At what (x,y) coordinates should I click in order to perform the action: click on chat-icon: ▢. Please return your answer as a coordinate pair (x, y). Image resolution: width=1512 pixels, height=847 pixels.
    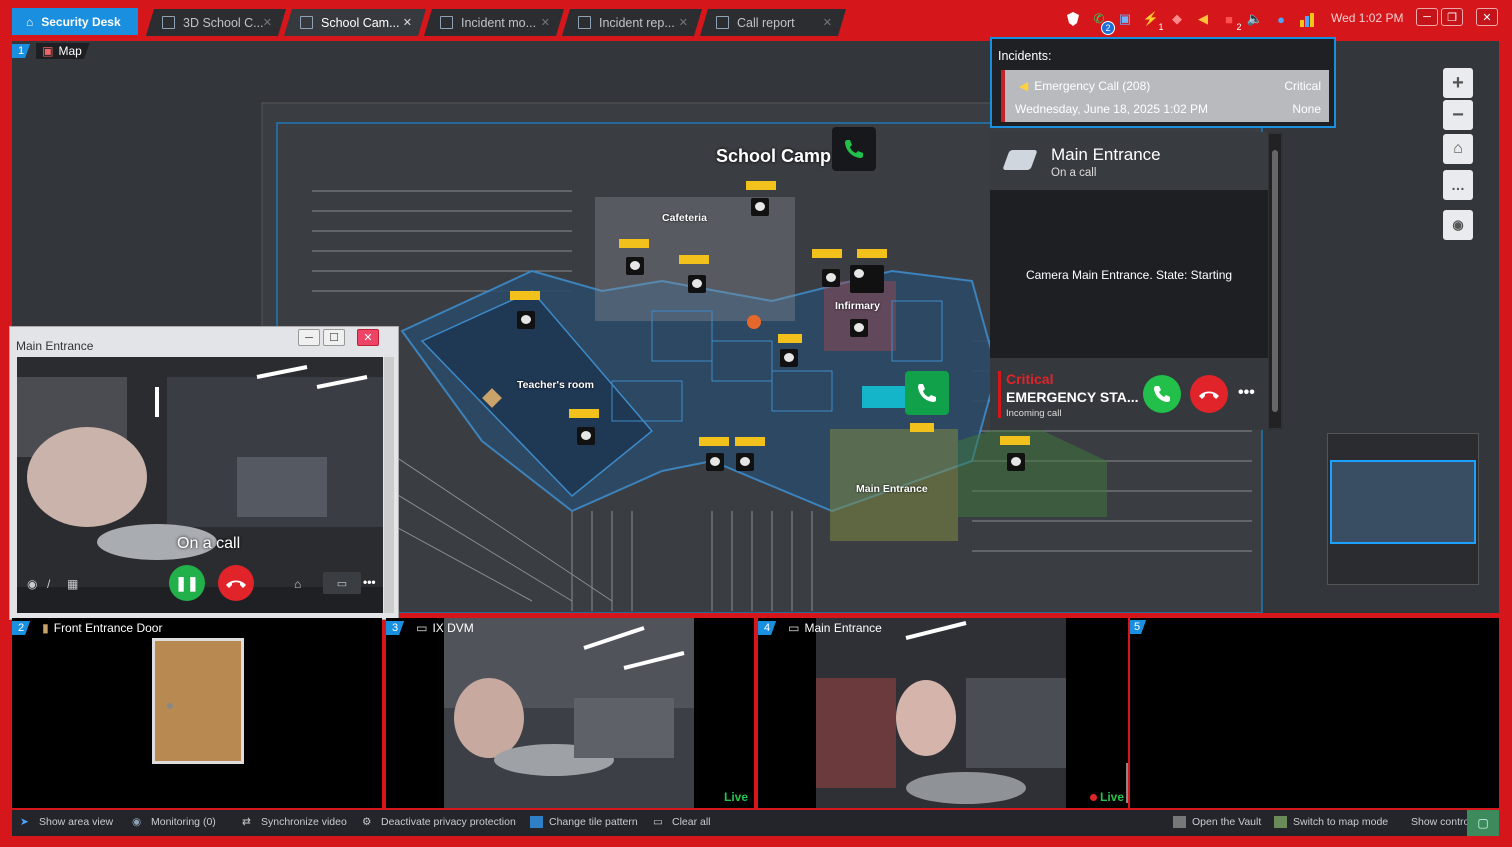
    Looking at the image, I should click on (1483, 823).